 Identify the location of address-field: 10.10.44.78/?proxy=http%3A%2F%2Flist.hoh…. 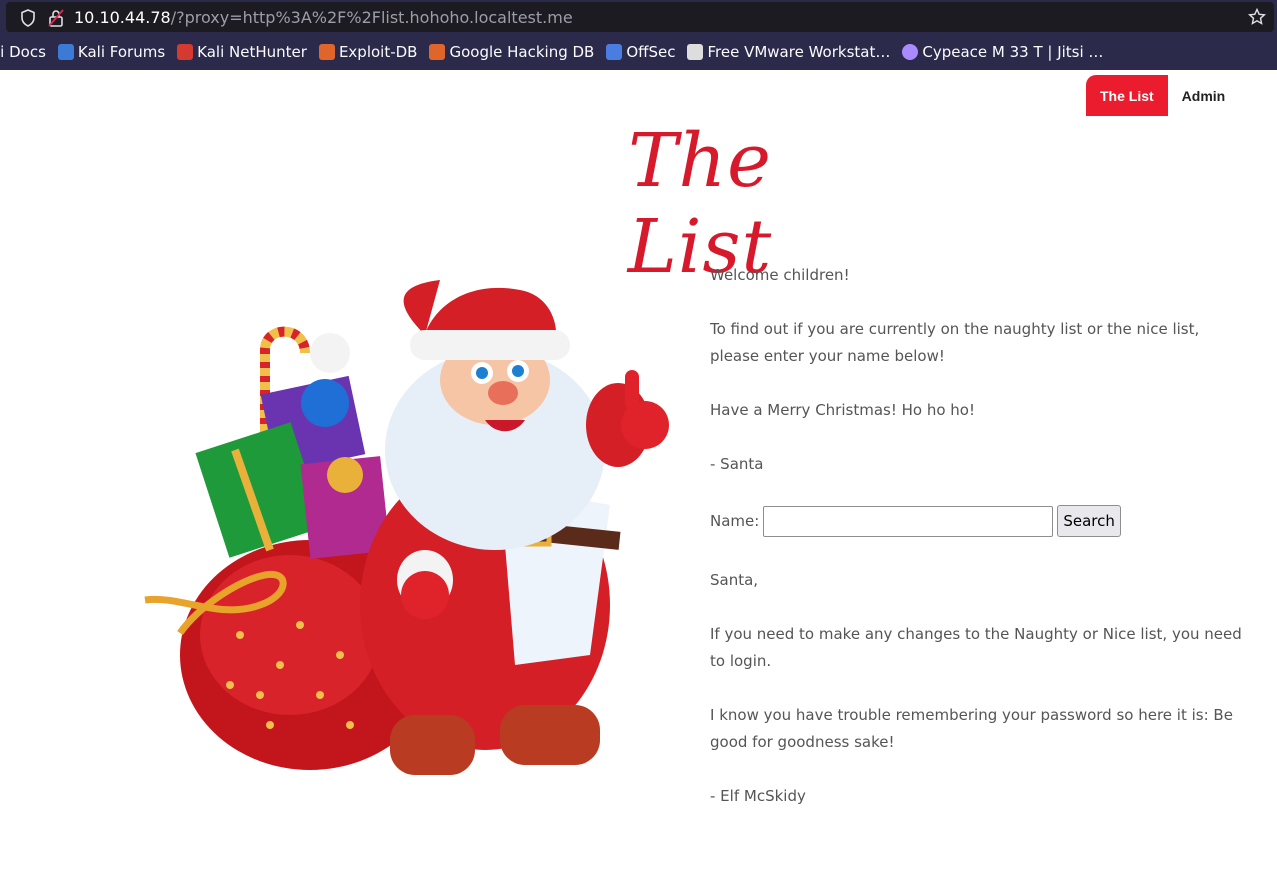
(640, 17).